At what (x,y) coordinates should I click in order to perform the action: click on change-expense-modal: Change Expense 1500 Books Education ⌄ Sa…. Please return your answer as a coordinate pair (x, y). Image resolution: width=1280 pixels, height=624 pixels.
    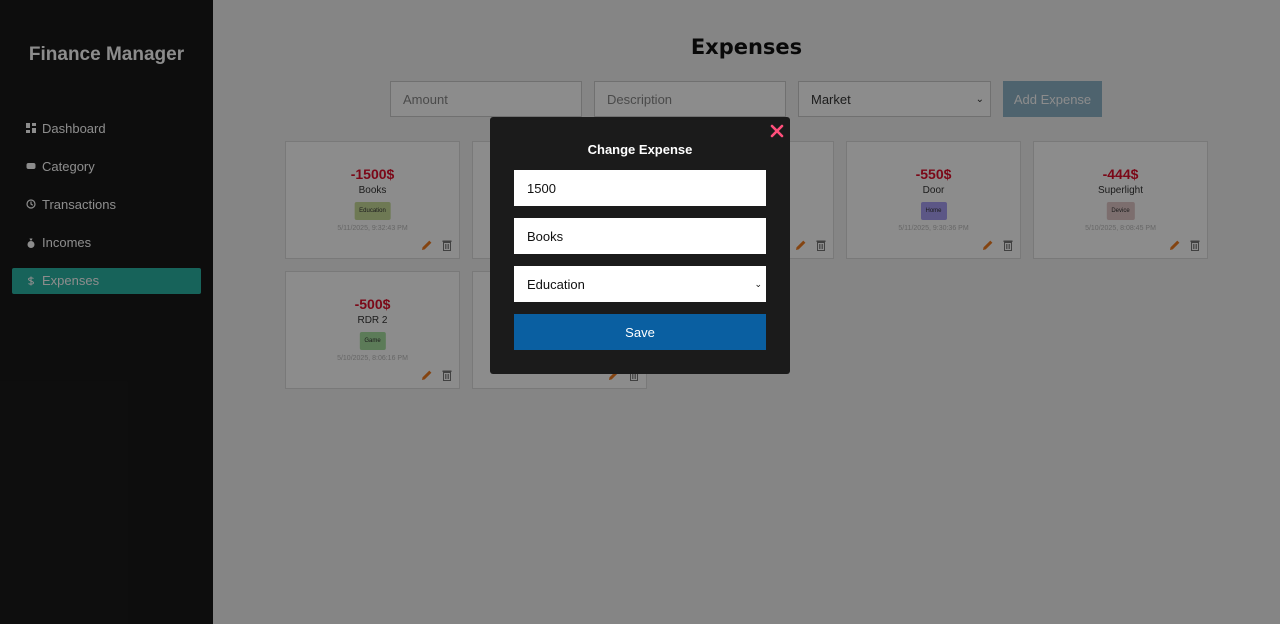
    Looking at the image, I should click on (640, 245).